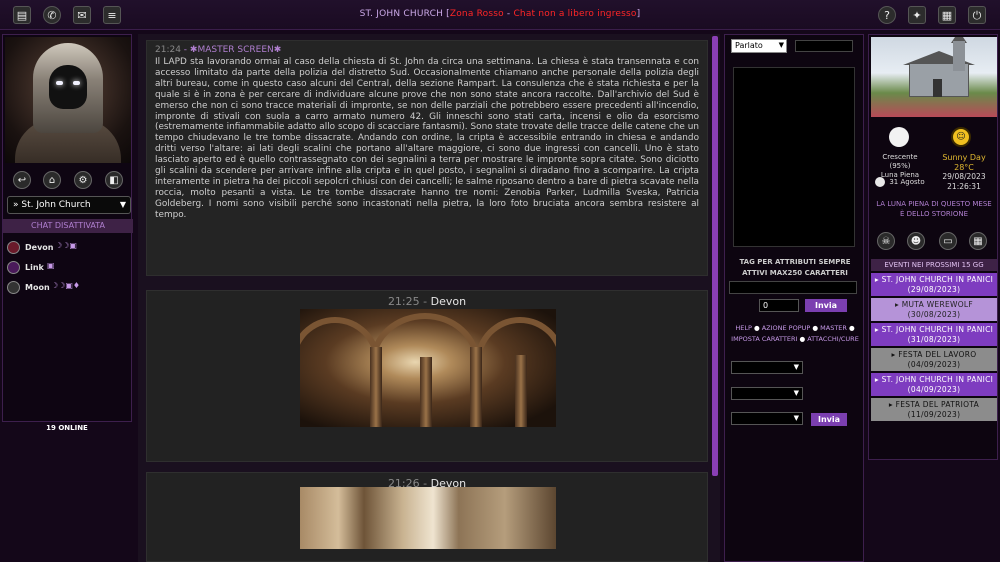 Image resolution: width=1000 pixels, height=562 pixels. What do you see at coordinates (886, 241) in the screenshot?
I see `skull-icon: ☠` at bounding box center [886, 241].